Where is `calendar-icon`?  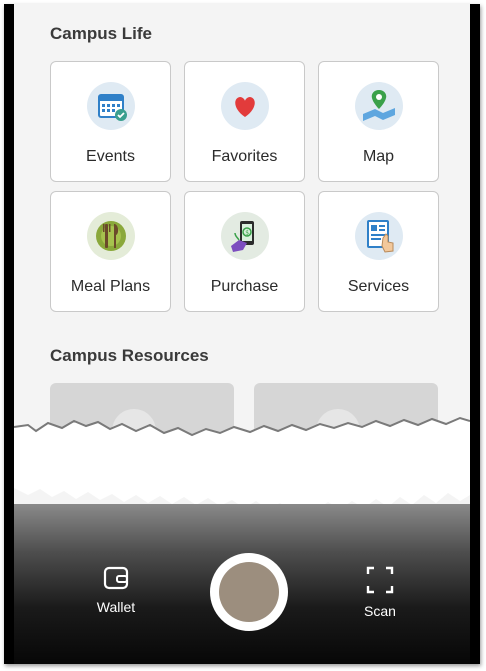
calendar-icon is located at coordinates (111, 106).